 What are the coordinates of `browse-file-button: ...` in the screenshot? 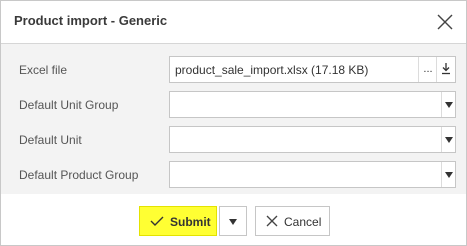 It's located at (427, 69).